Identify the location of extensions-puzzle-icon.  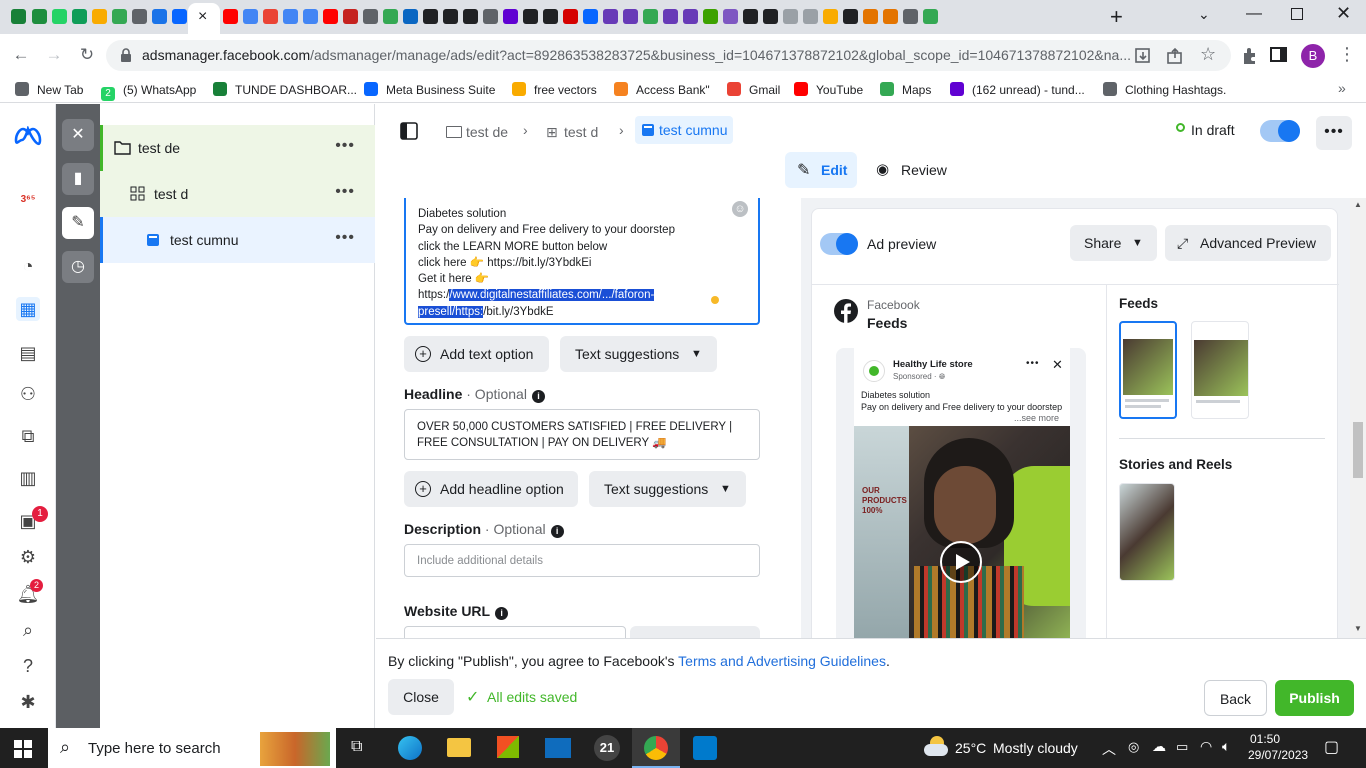
(1250, 55).